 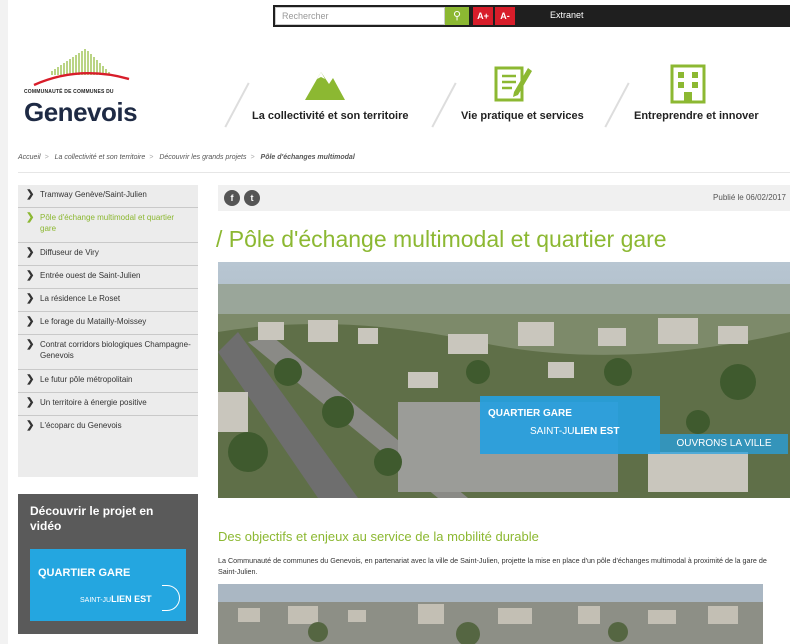 I want to click on sidebar-item-entree-ouest: ❯ Entrée ouest de Saint-Julien, so click(x=108, y=277).